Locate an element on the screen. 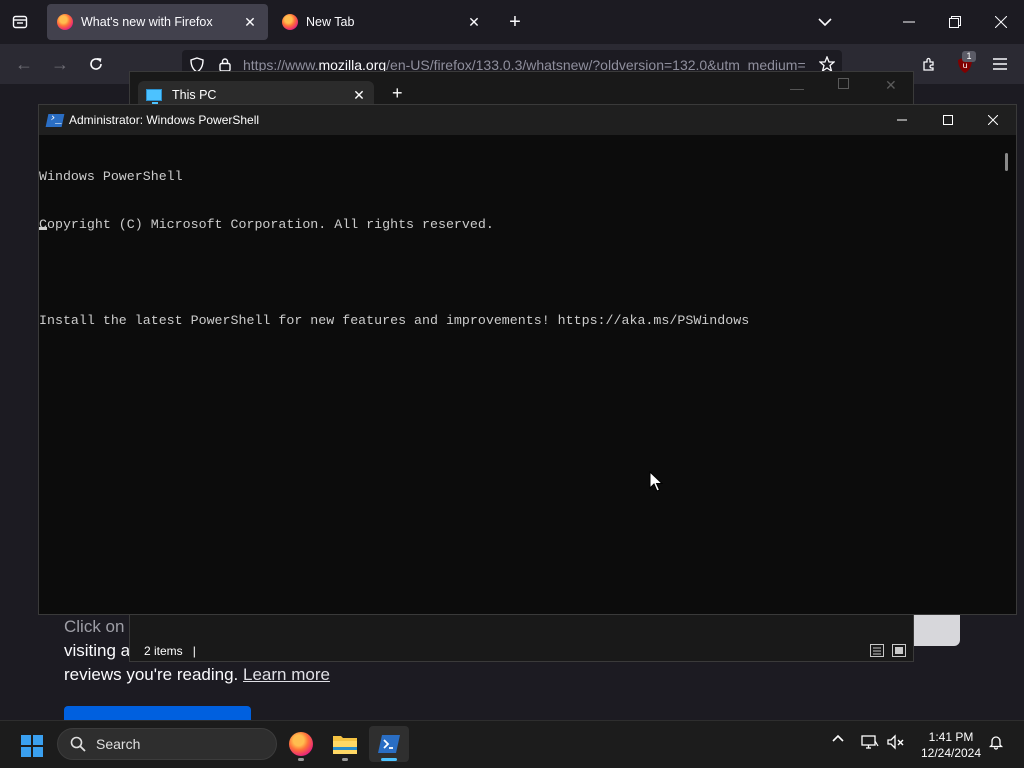  clock-time: 1:41 PM is located at coordinates (951, 737).